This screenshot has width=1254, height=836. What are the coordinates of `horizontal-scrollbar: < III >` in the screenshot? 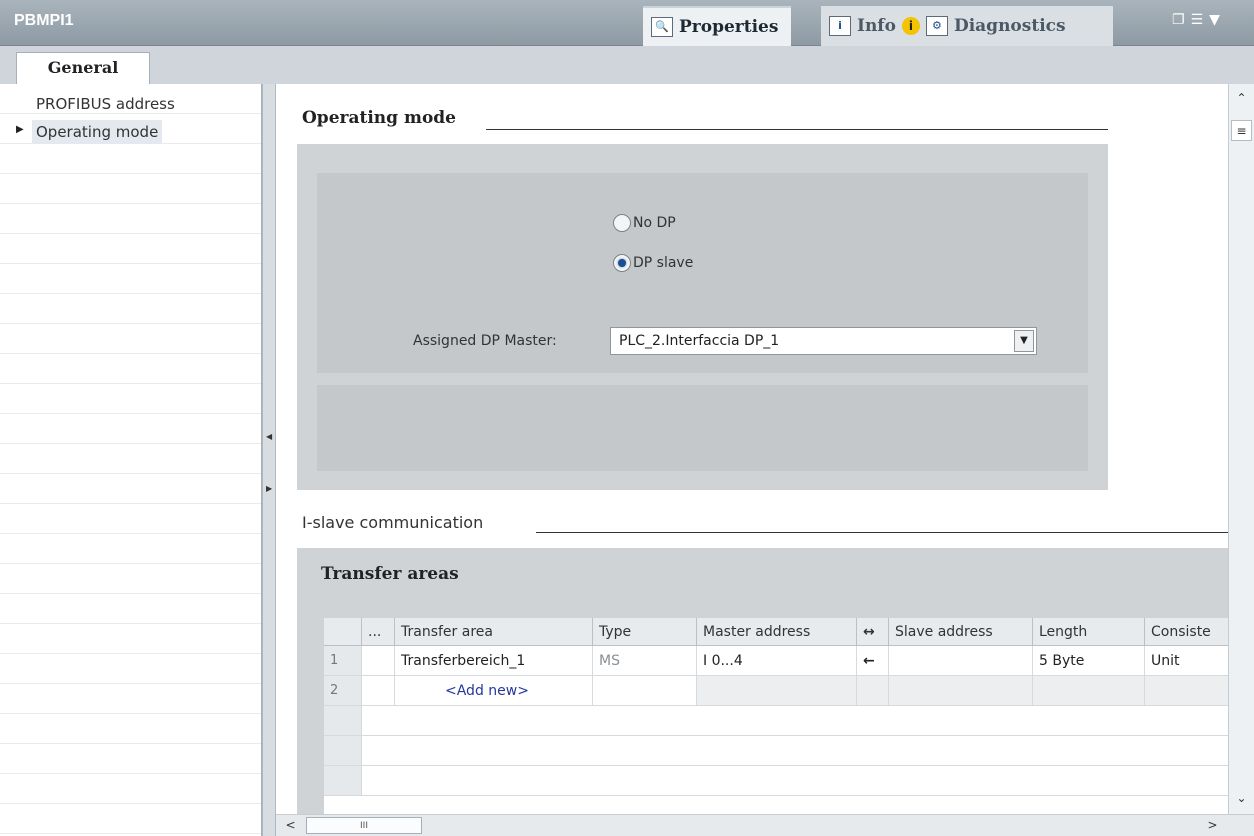 It's located at (765, 825).